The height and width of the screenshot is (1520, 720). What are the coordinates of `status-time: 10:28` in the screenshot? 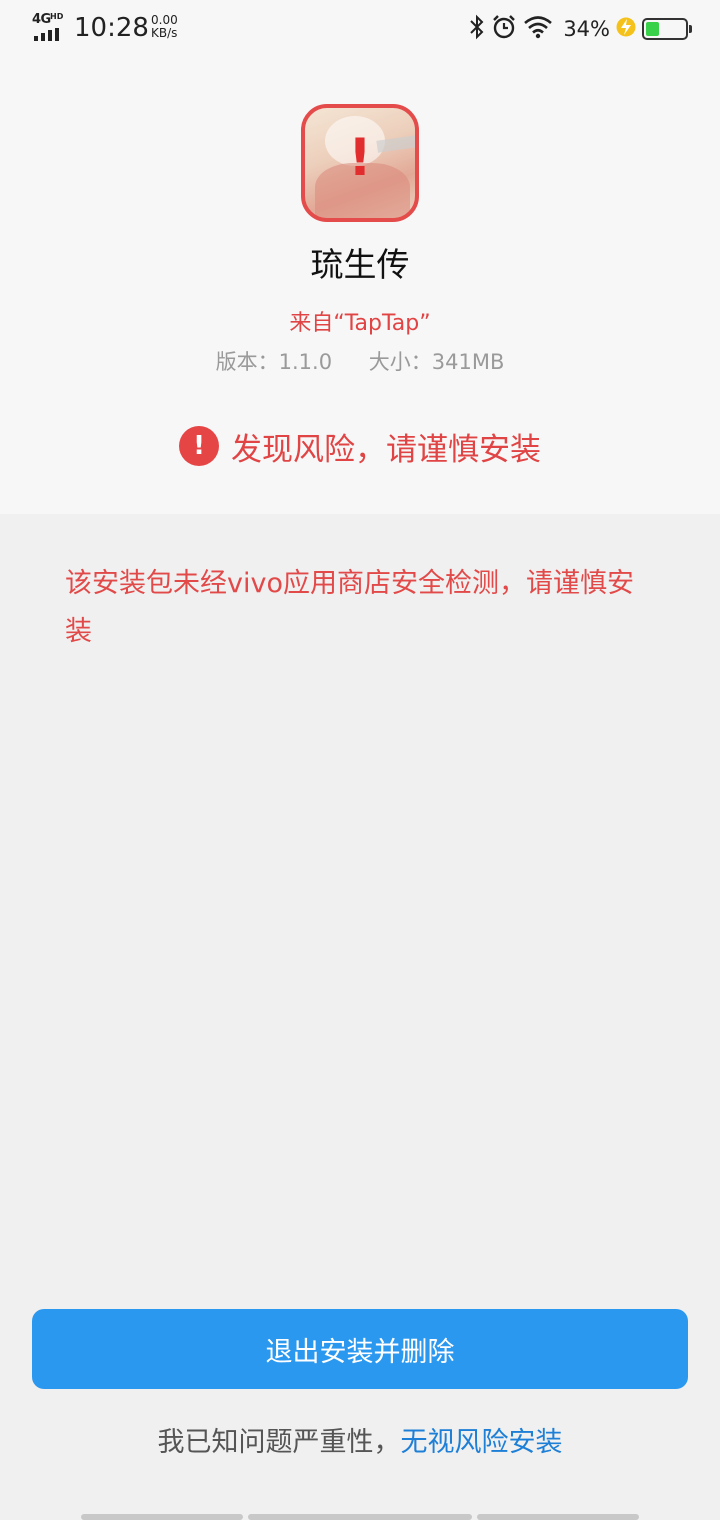 It's located at (111, 28).